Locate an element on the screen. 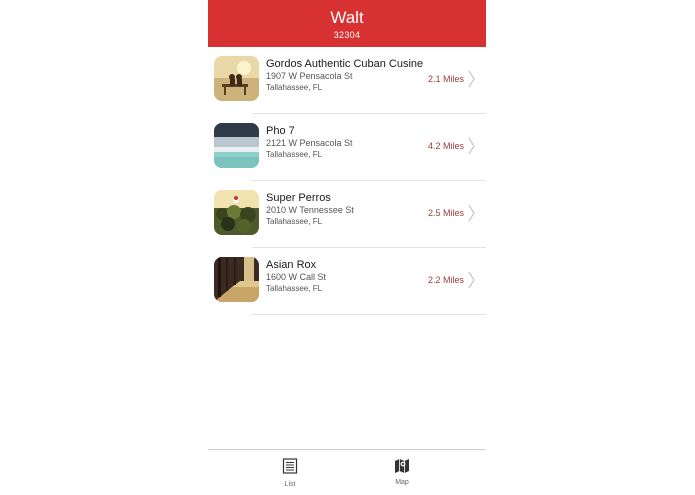  tab-map: Map is located at coordinates (402, 472).